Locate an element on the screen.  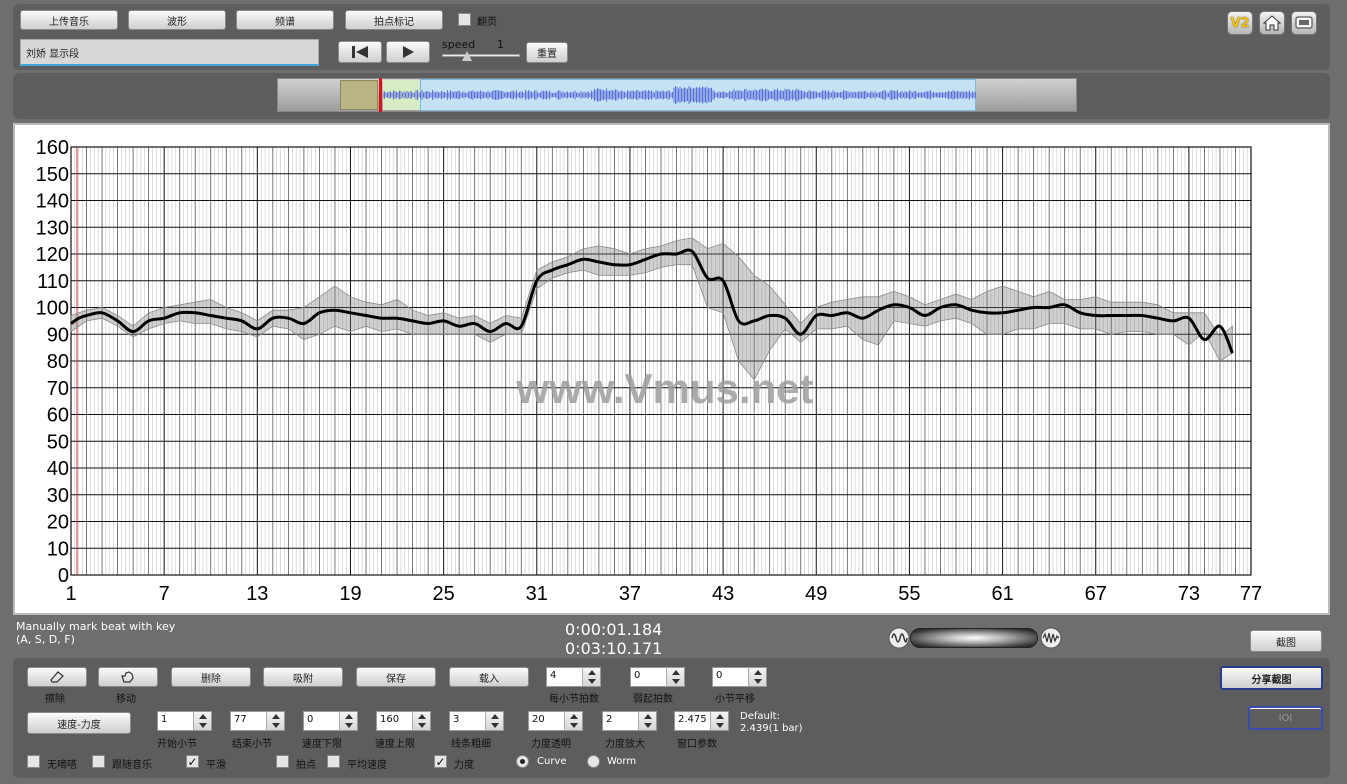
pickup-beats-arrows is located at coordinates (675, 677).